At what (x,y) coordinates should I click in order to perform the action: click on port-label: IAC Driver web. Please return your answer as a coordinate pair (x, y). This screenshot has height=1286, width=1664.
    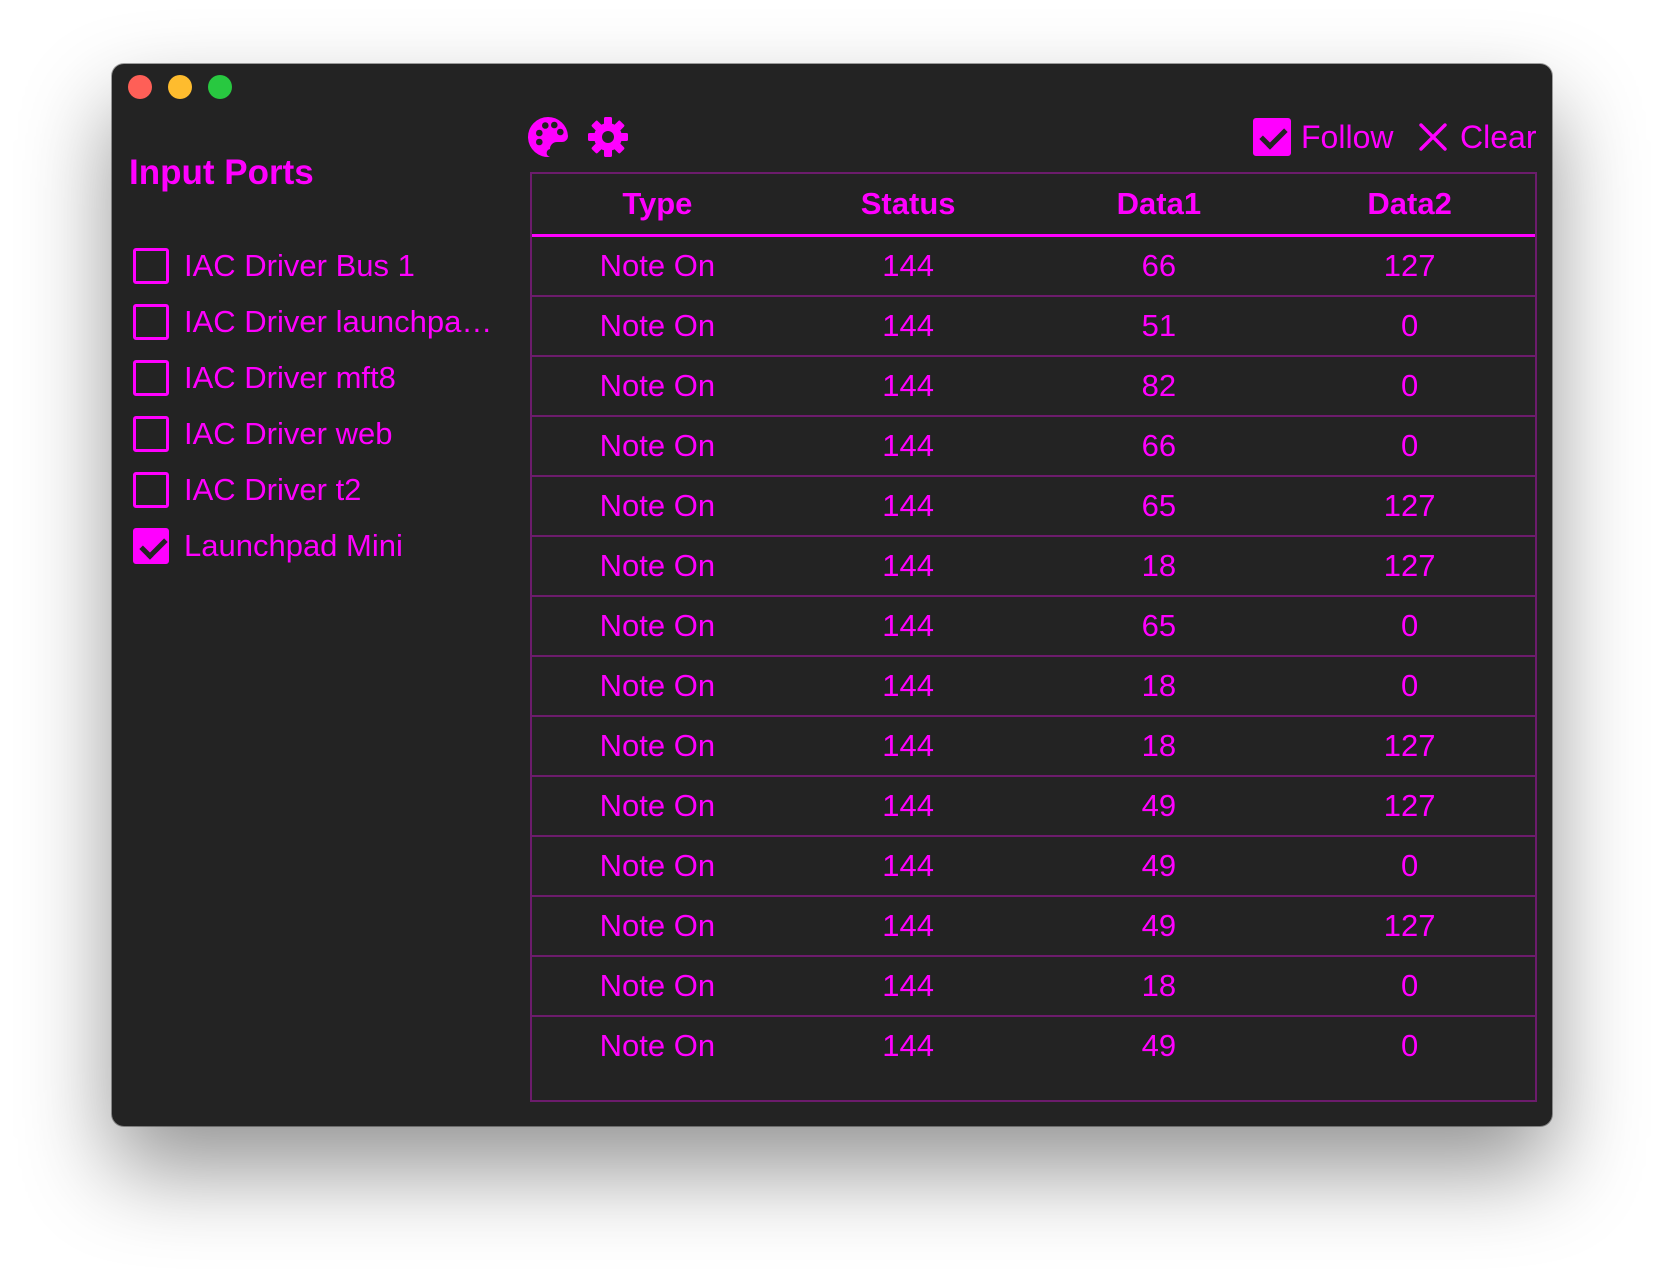
    Looking at the image, I should click on (288, 433).